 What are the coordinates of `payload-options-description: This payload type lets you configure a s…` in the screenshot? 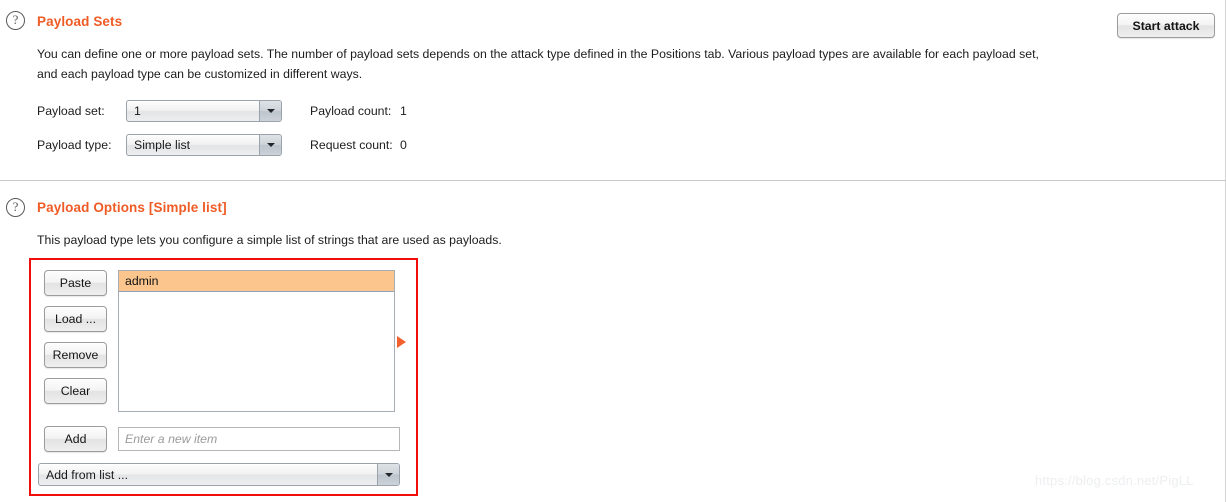 It's located at (269, 240).